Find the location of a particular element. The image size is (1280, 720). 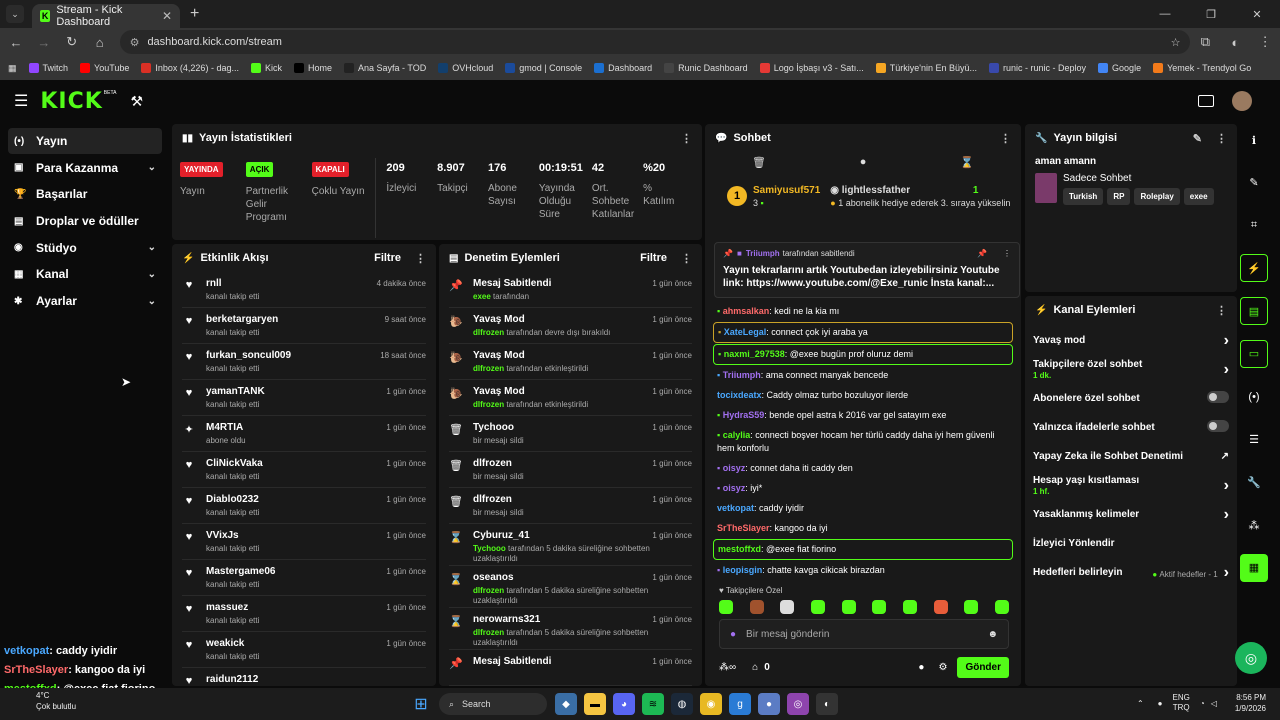

chat-username: tocixdeatx is located at coordinates (739, 395).